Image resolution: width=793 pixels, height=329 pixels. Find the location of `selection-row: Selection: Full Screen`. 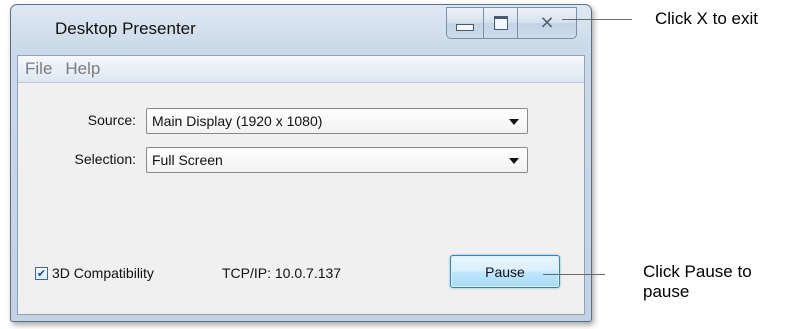

selection-row: Selection: Full Screen is located at coordinates (301, 160).